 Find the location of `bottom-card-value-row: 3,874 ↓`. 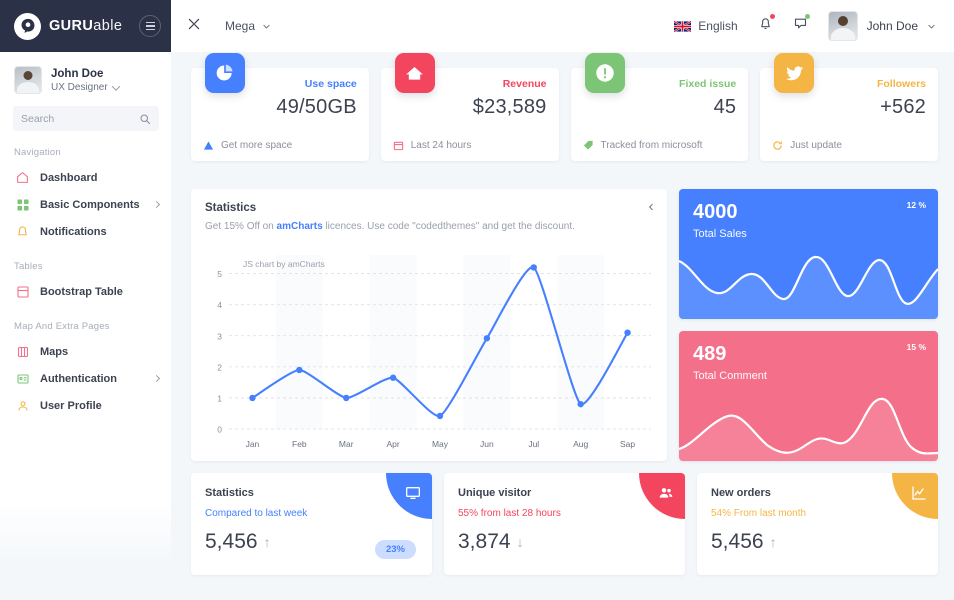

bottom-card-value-row: 3,874 ↓ is located at coordinates (564, 542).